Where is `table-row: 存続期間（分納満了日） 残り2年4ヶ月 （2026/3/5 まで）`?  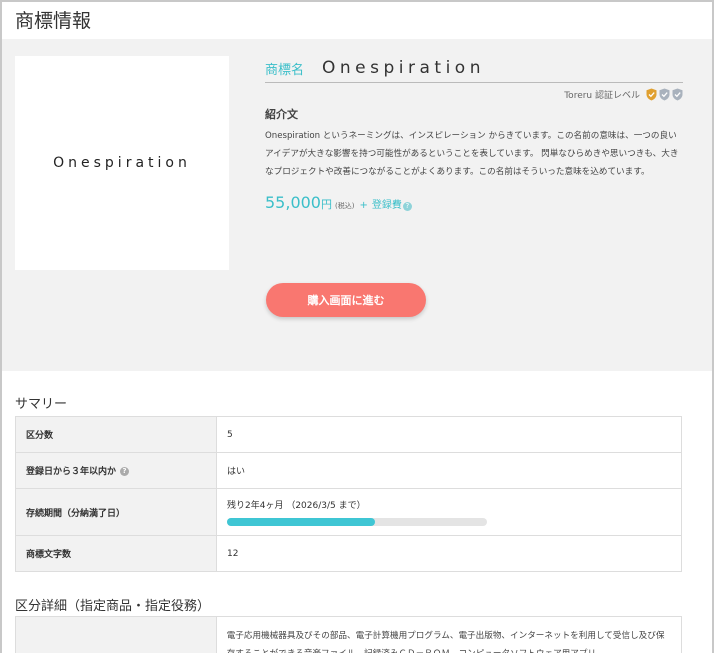
table-row: 存続期間（分納満了日） 残り2年4ヶ月 （2026/3/5 まで） is located at coordinates (348, 512).